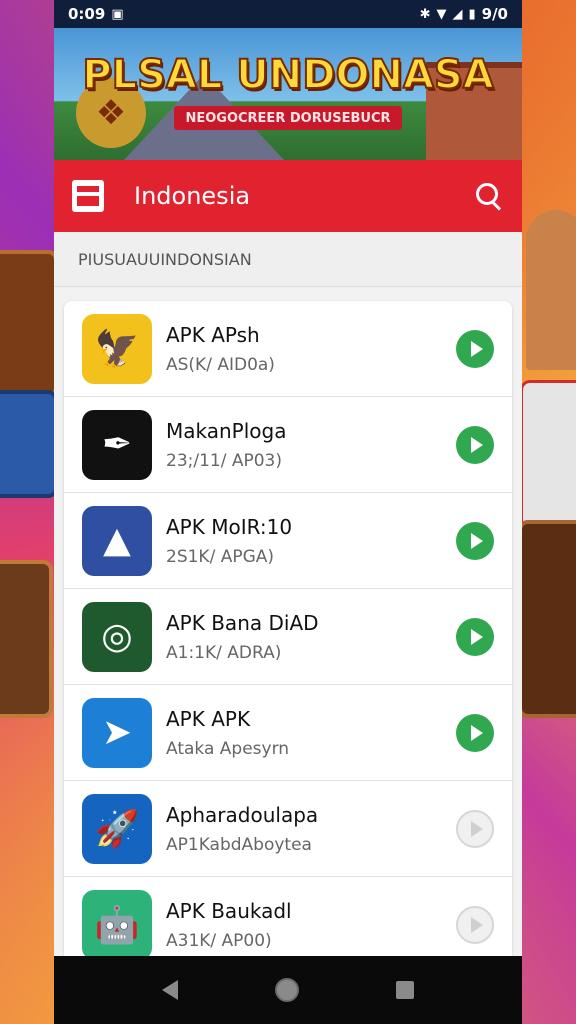  Describe the element at coordinates (287, 75) in the screenshot. I see `banner-title: PLSAL UNDONASA` at that location.